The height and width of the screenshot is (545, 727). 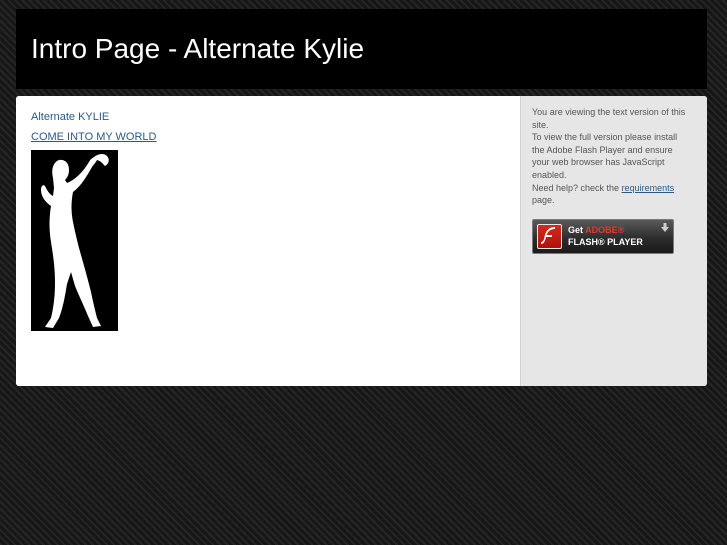 I want to click on flash-badge-line-2: FLASH® PLAYER, so click(x=605, y=242).